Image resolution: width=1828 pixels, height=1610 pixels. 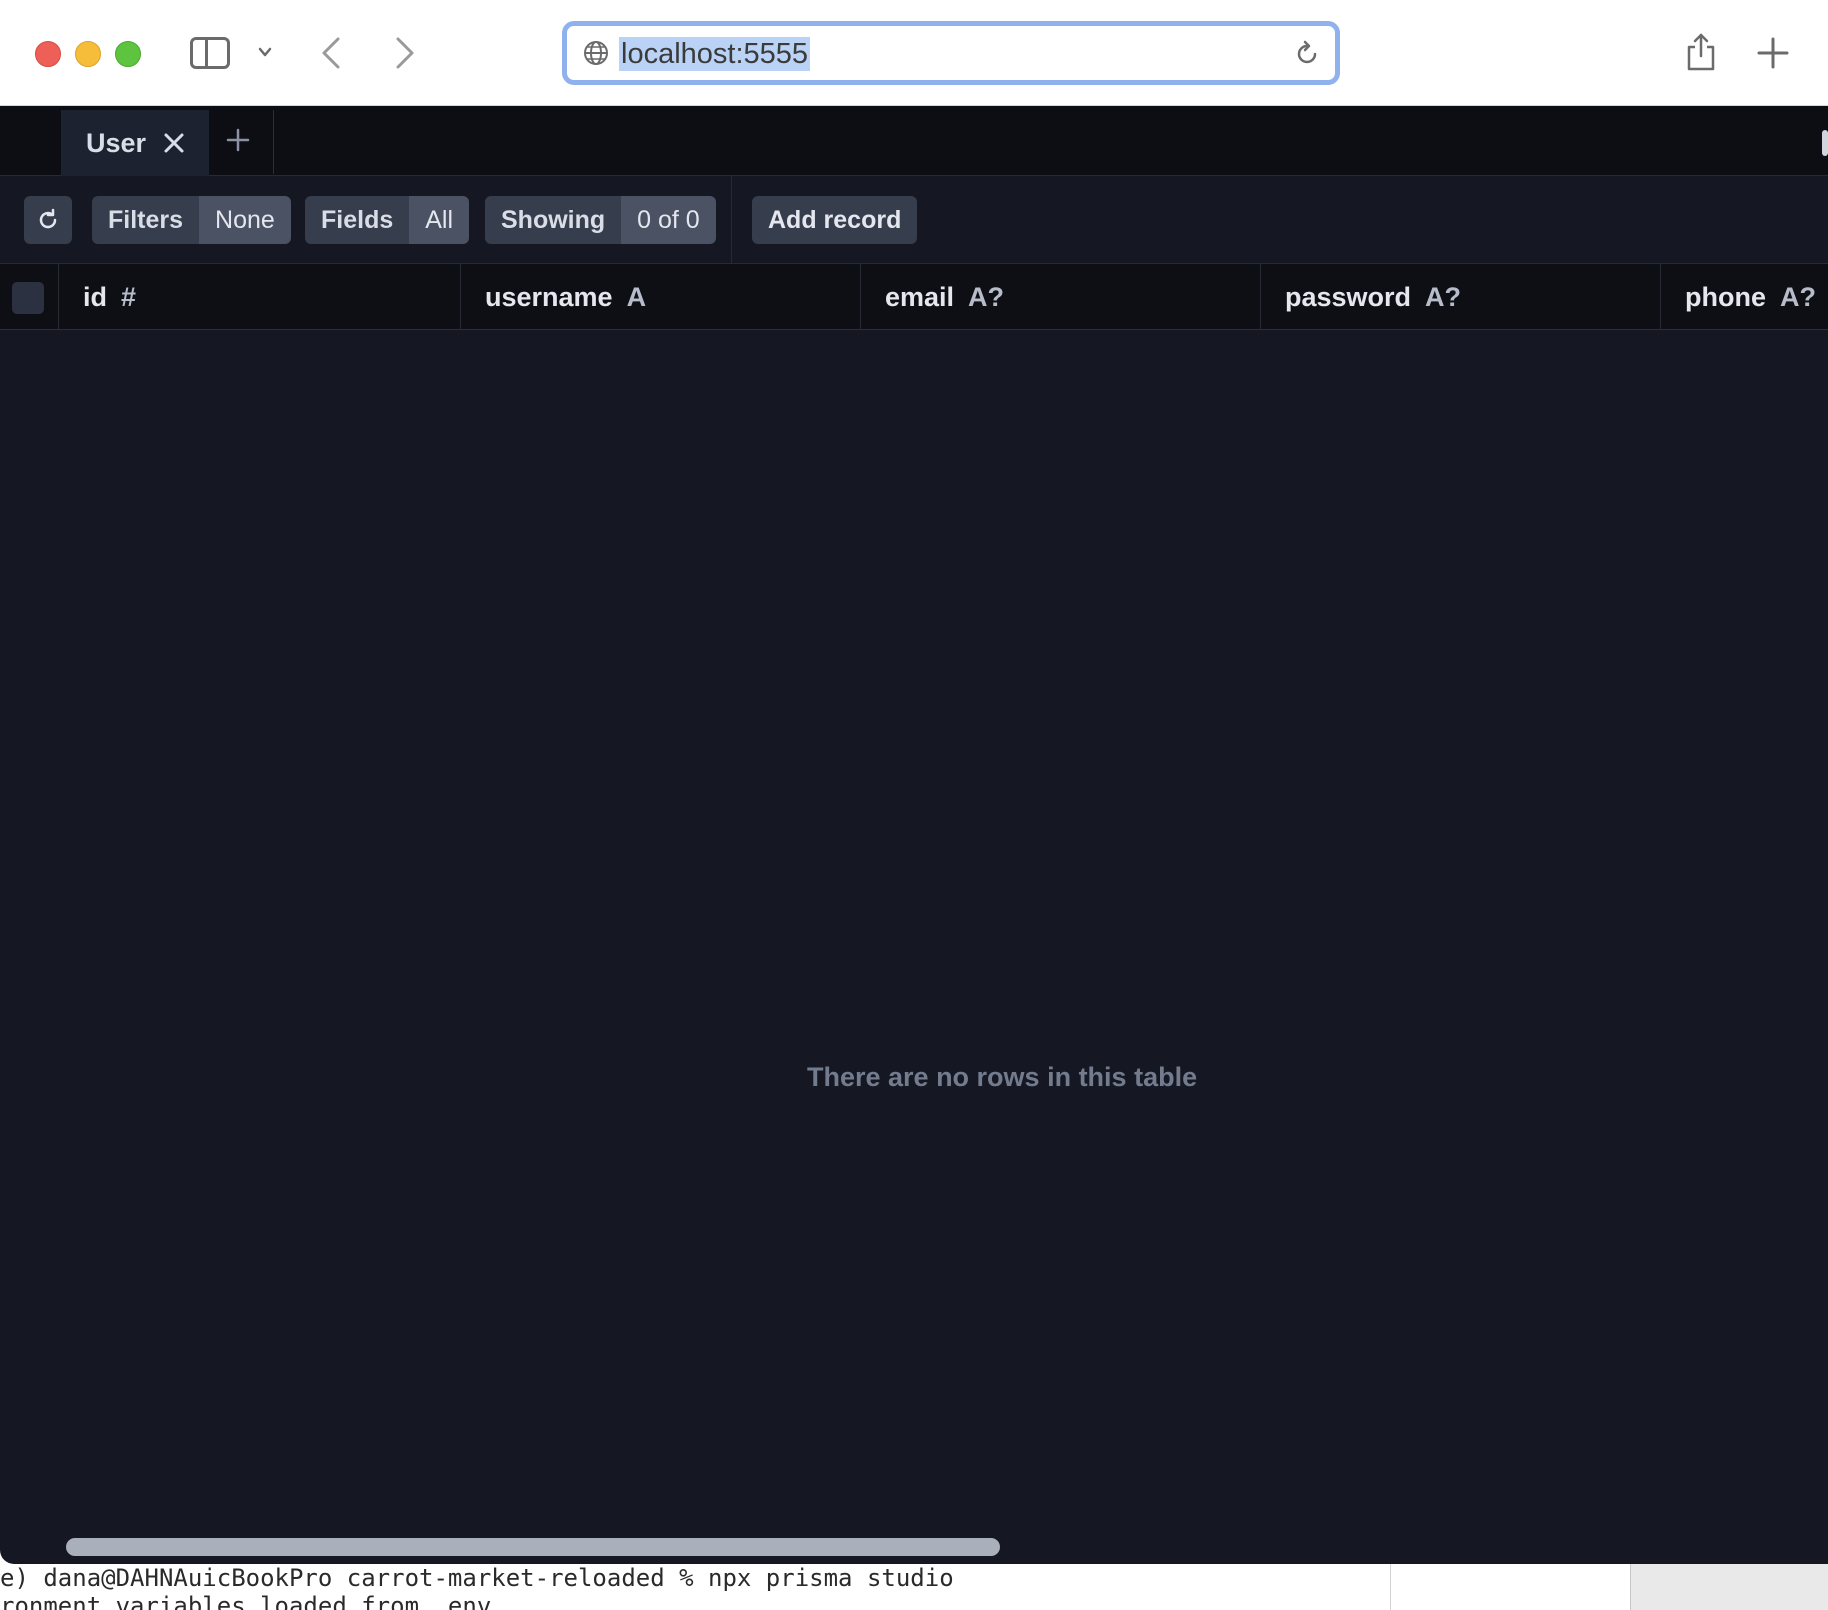 I want to click on address-bar: localhost:5555, so click(x=951, y=53).